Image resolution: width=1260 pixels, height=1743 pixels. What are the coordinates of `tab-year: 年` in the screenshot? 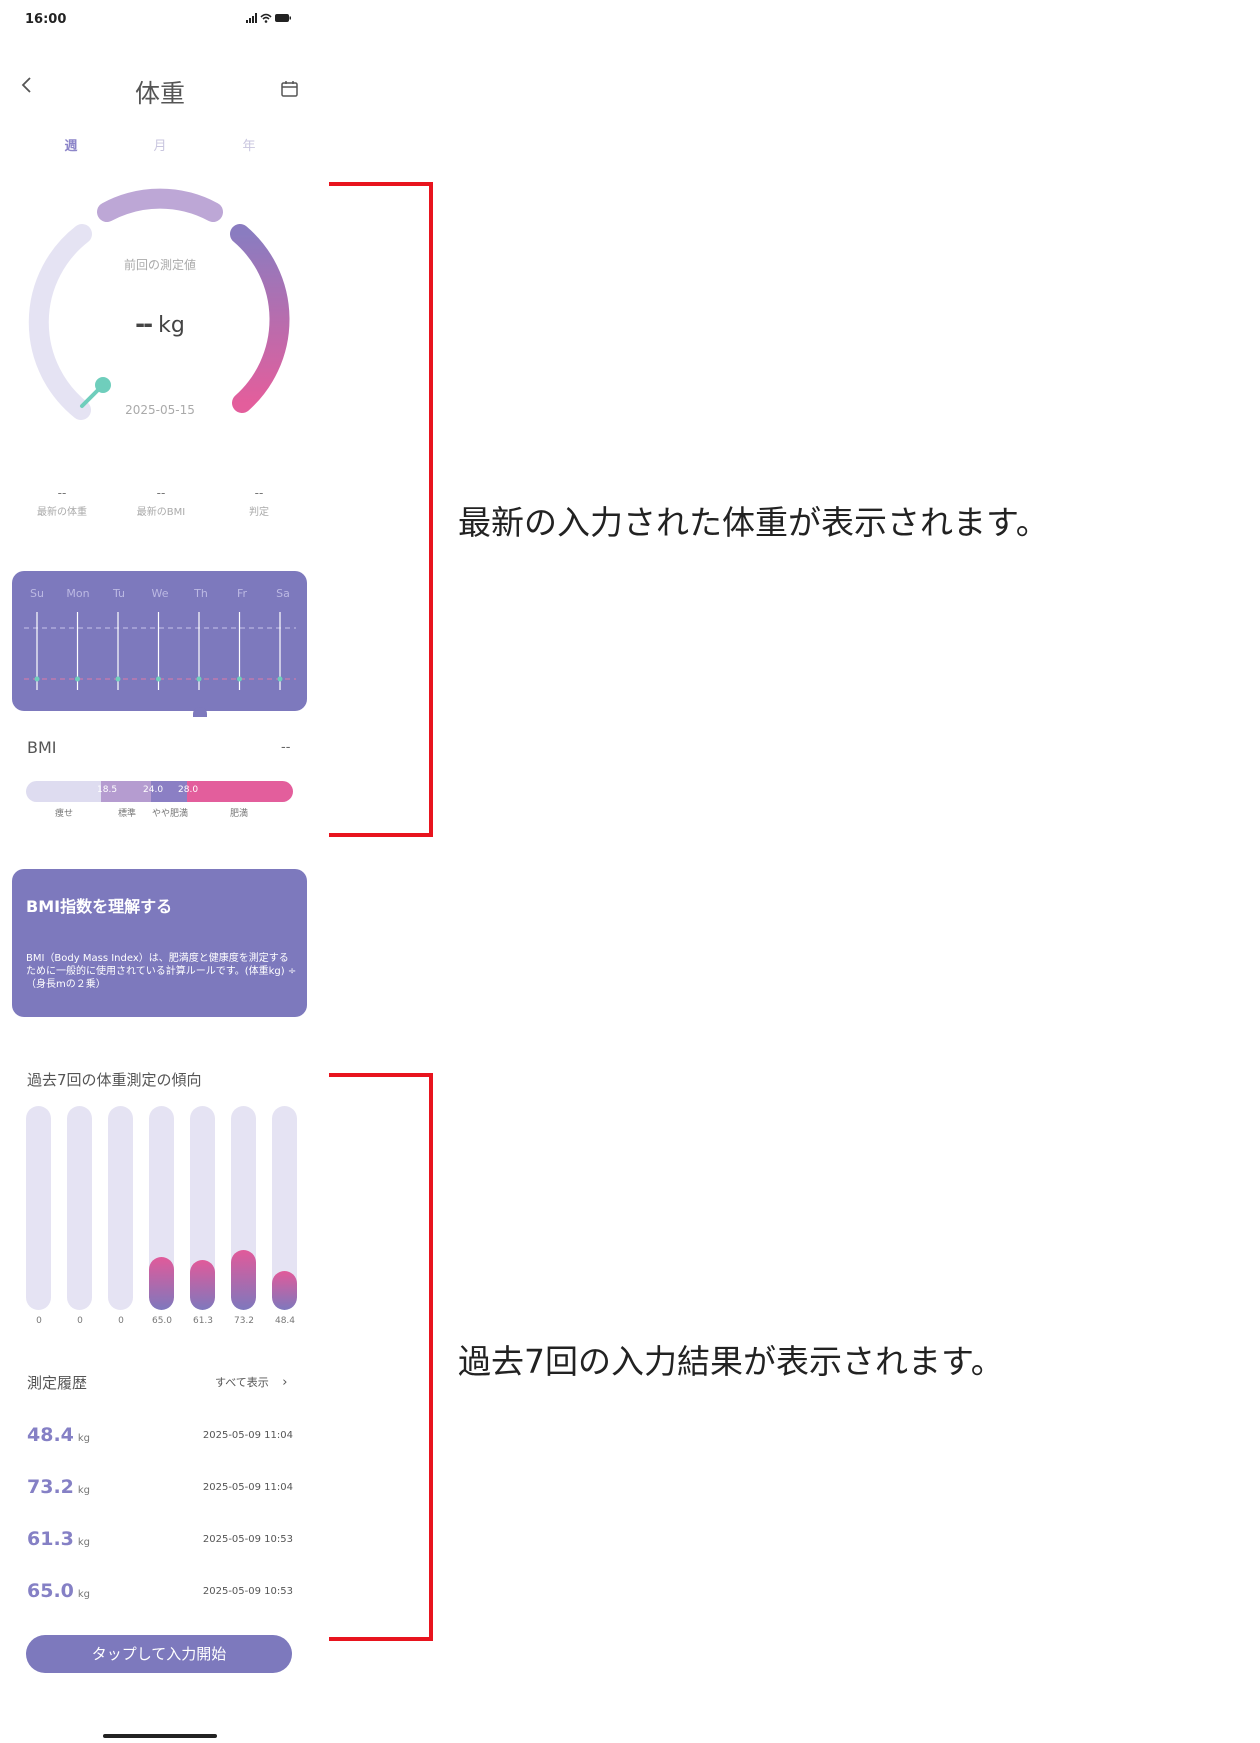 It's located at (249, 144).